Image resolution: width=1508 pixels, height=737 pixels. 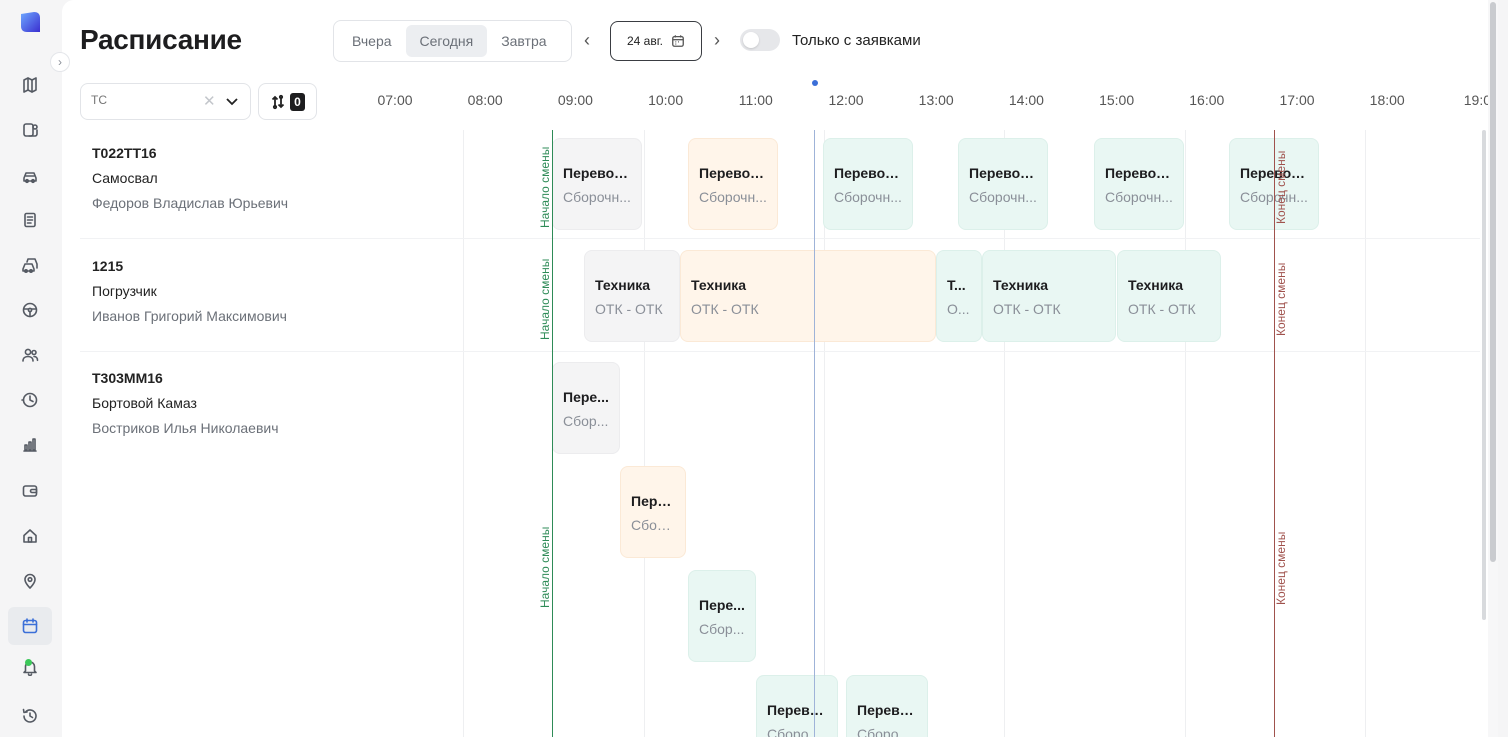 I want to click on wallet-icon, so click(x=30, y=491).